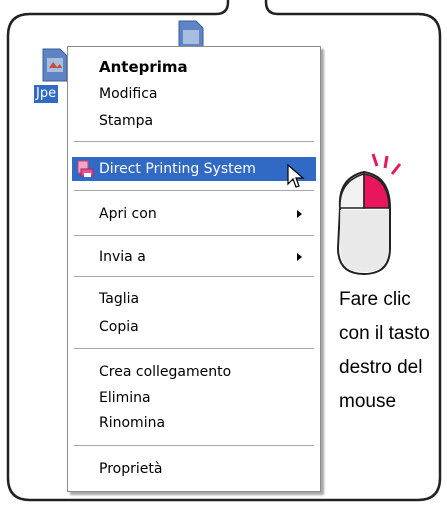 The image size is (447, 509). What do you see at coordinates (194, 299) in the screenshot?
I see `menu-item-taglia: Taglia` at bounding box center [194, 299].